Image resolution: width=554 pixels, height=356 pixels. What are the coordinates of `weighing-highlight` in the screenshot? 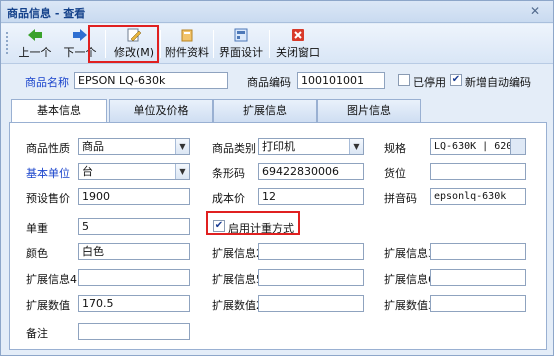 It's located at (253, 223).